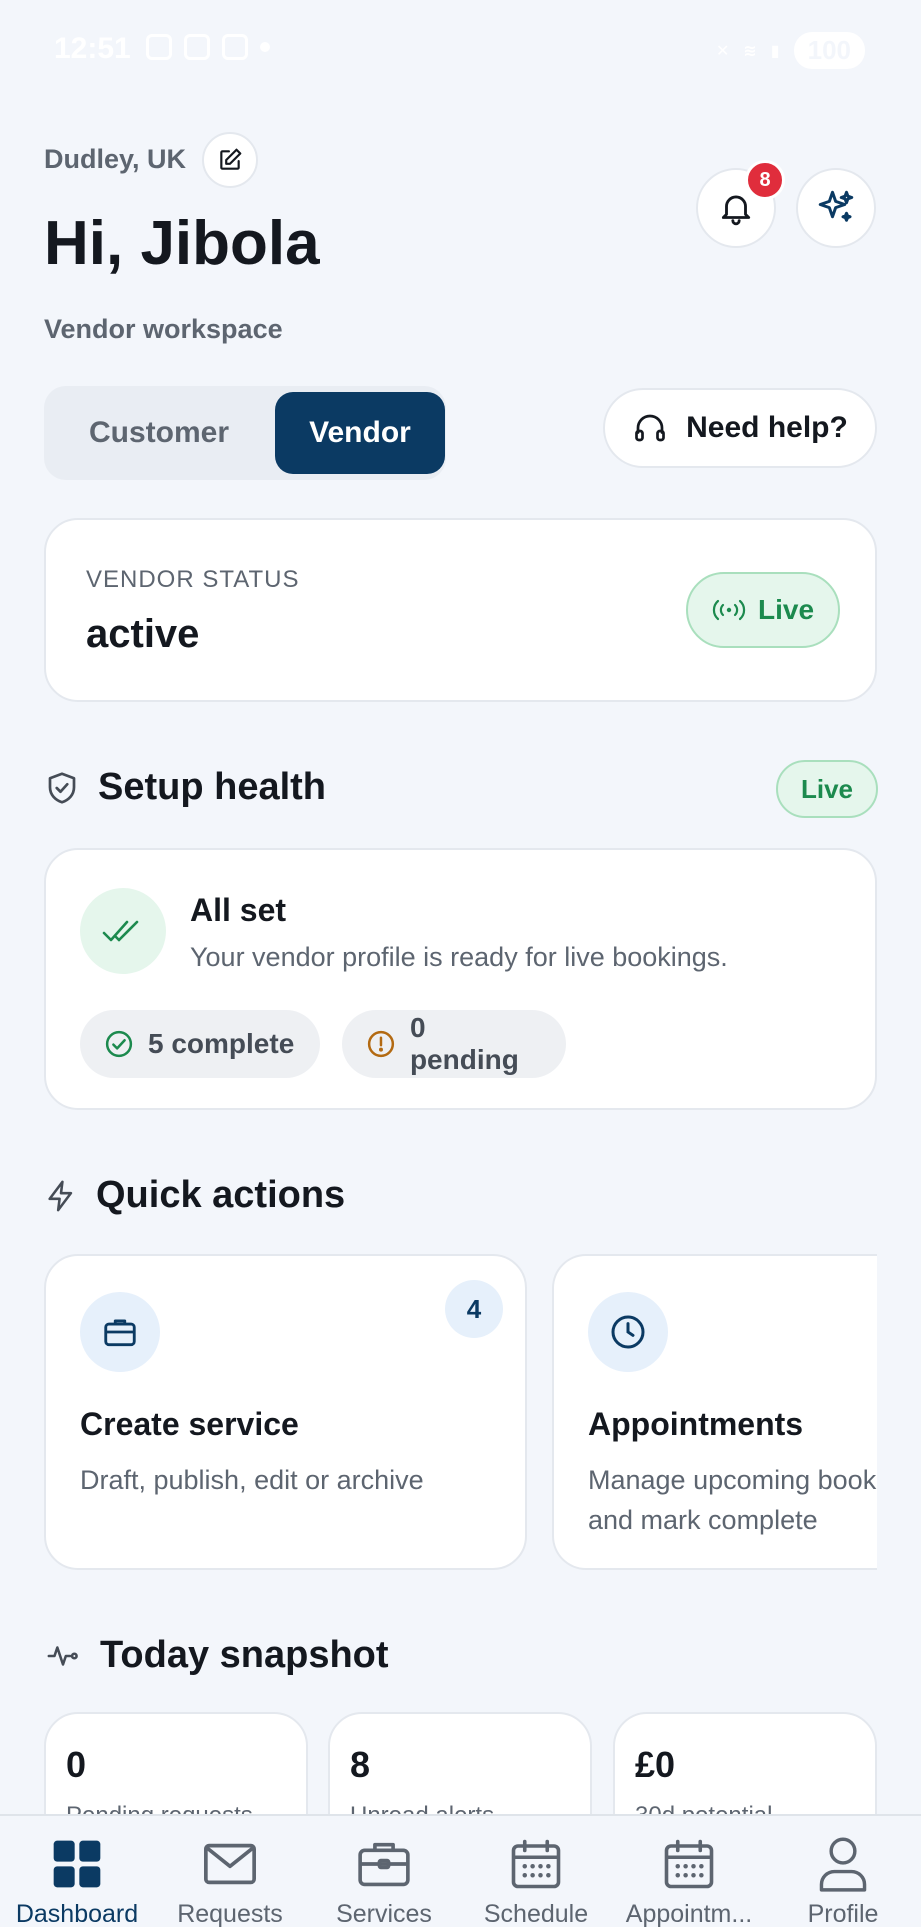 This screenshot has height=1927, width=921. What do you see at coordinates (212, 787) in the screenshot?
I see `setup-health-title: Setup health` at bounding box center [212, 787].